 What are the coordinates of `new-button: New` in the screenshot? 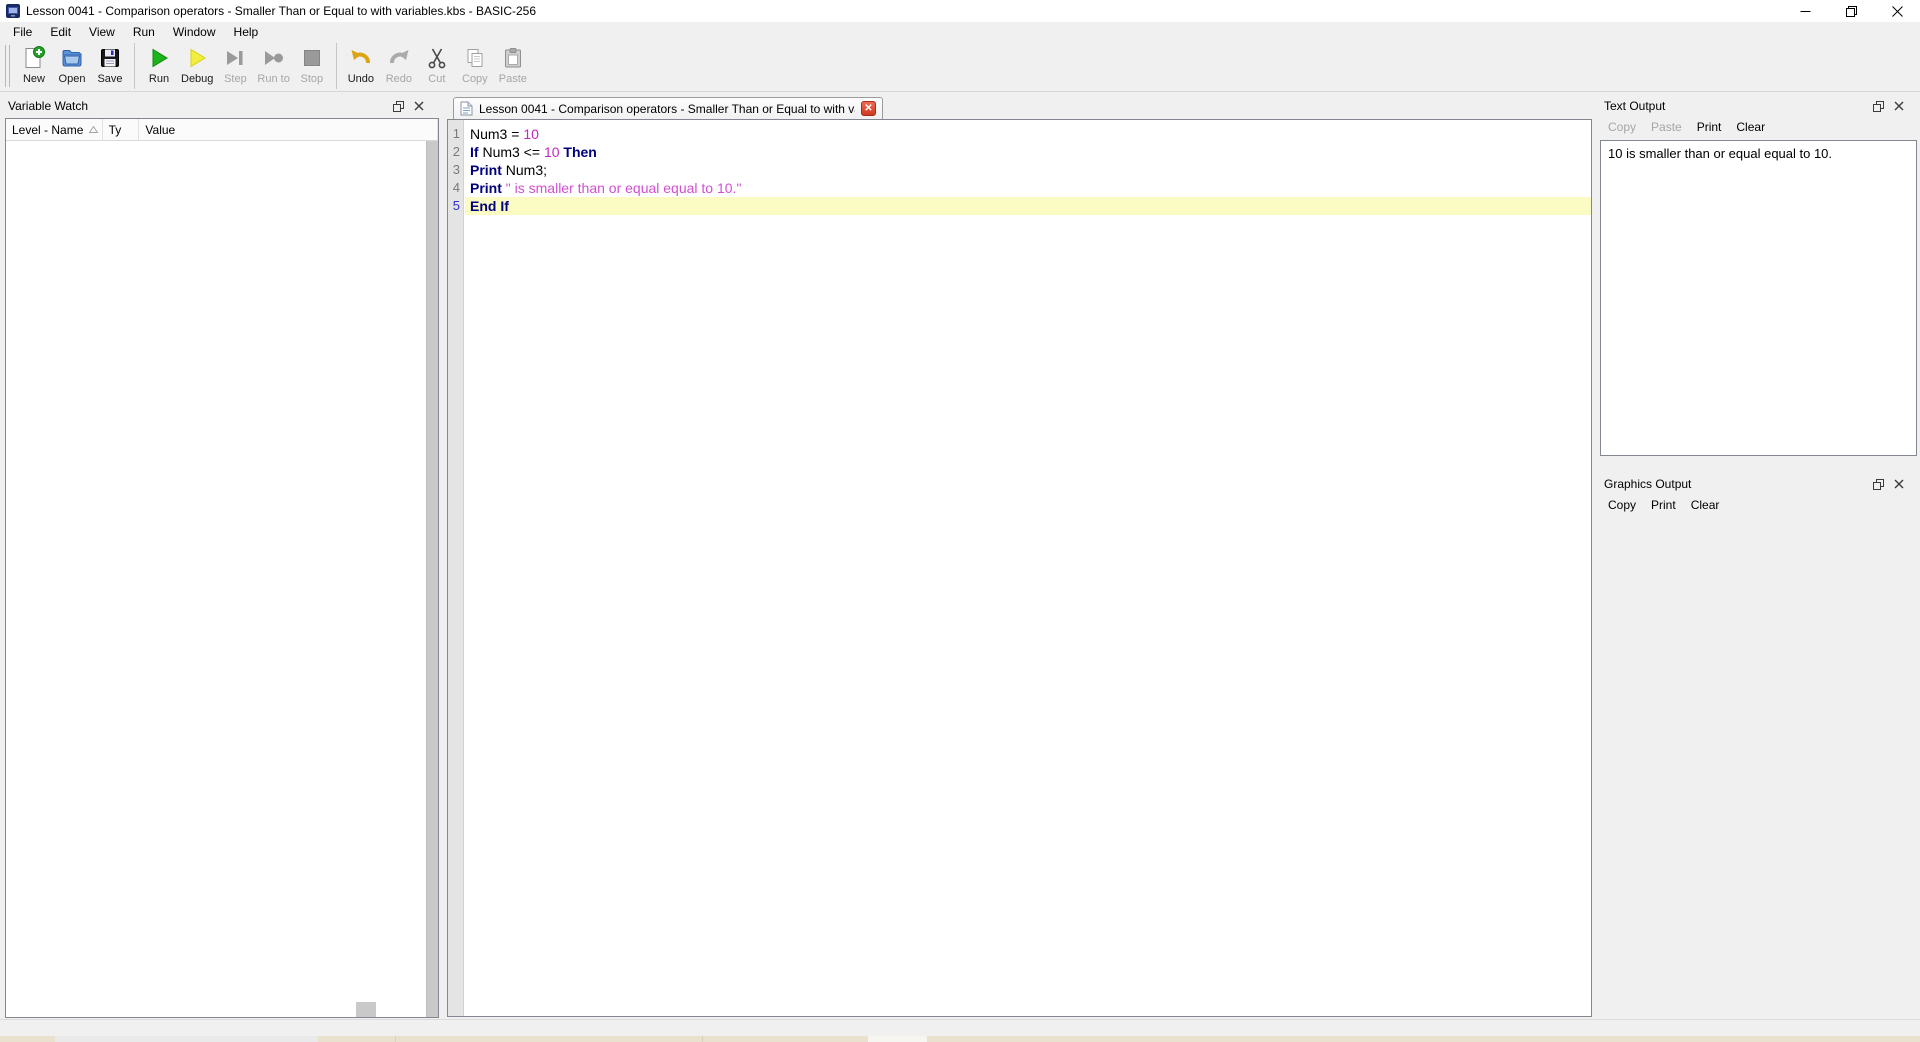 It's located at (34, 63).